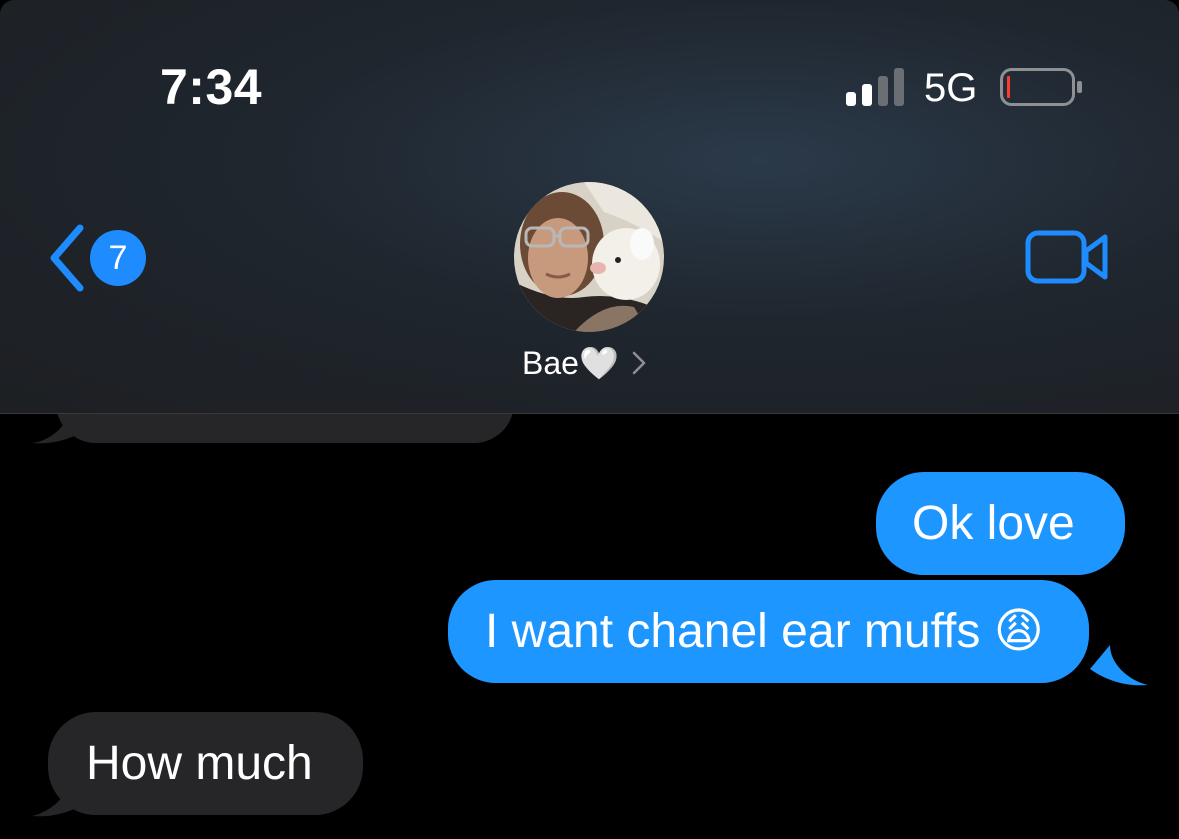  I want to click on chevron-right-icon, so click(639, 363).